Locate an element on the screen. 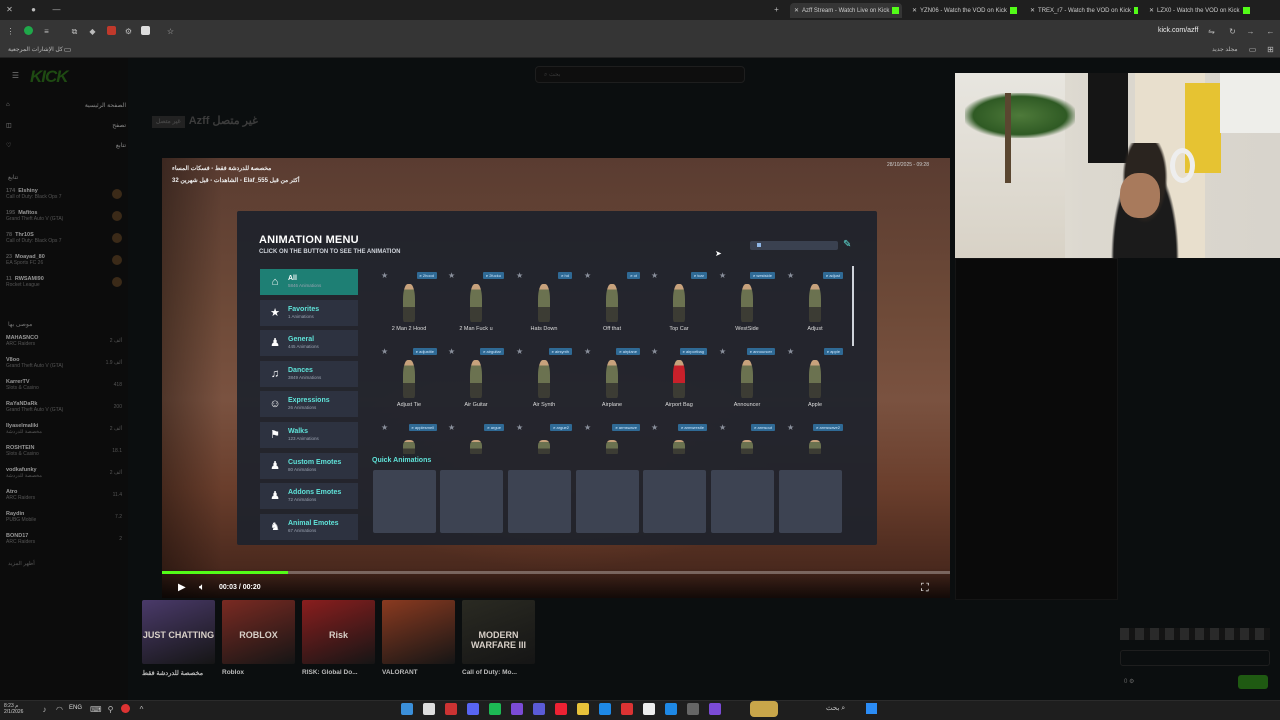 This screenshot has width=1280, height=720. animation-card: ★ e apple Apple is located at coordinates (815, 379).